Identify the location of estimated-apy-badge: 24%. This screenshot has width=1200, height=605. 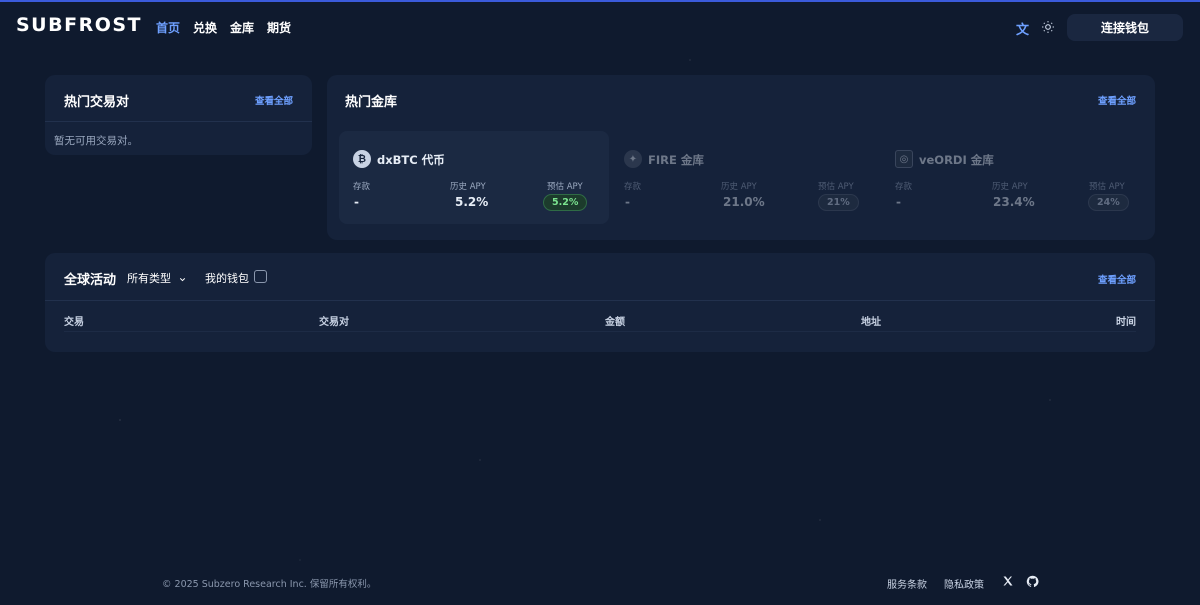
(1108, 202).